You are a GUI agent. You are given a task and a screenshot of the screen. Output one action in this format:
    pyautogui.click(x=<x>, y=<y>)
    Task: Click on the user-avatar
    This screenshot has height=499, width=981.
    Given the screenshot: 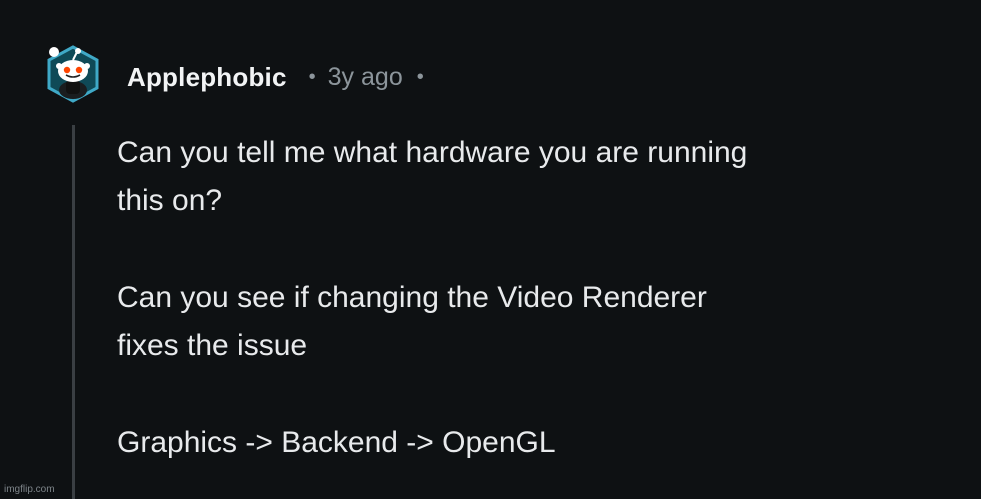 What is the action you would take?
    pyautogui.click(x=73, y=74)
    